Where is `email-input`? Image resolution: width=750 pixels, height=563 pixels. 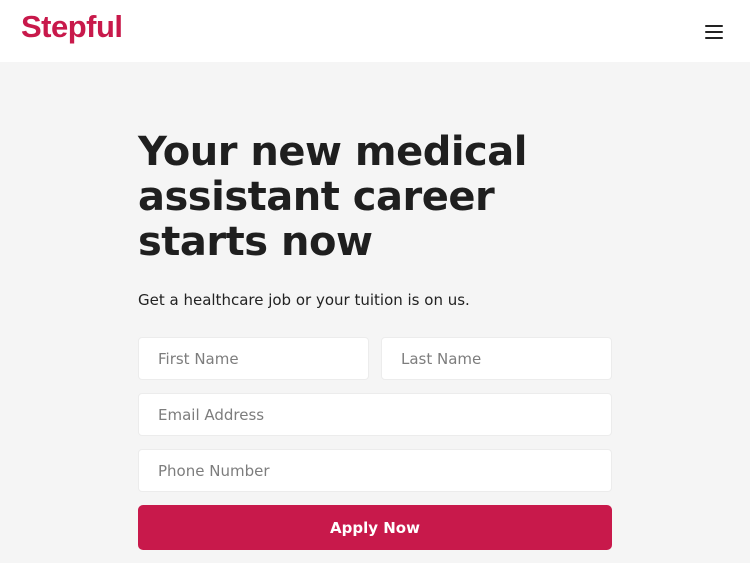 email-input is located at coordinates (375, 414).